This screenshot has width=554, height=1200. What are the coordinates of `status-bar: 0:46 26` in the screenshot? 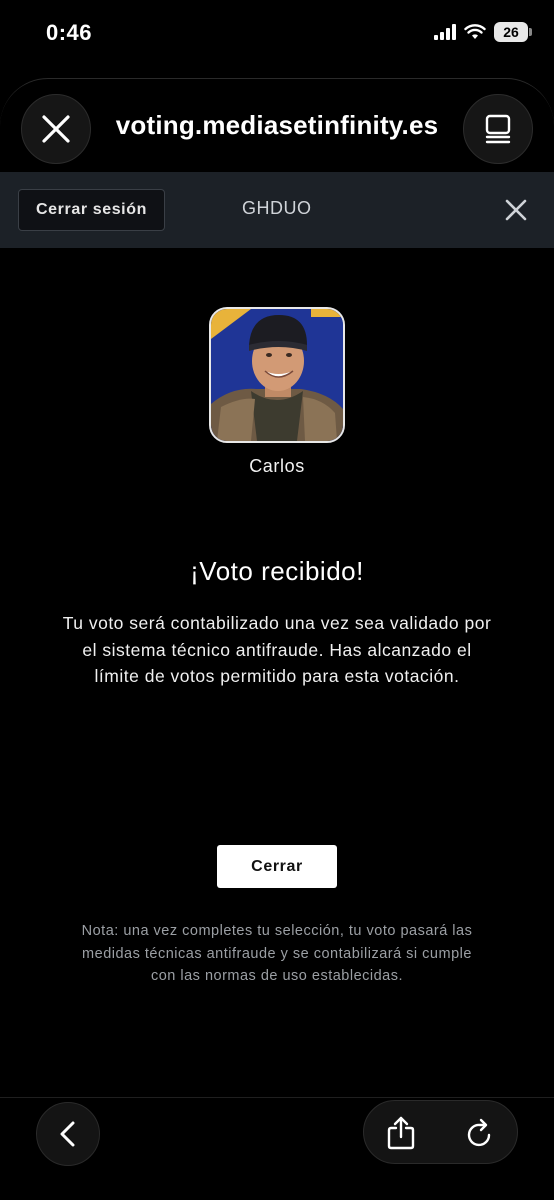 It's located at (277, 33).